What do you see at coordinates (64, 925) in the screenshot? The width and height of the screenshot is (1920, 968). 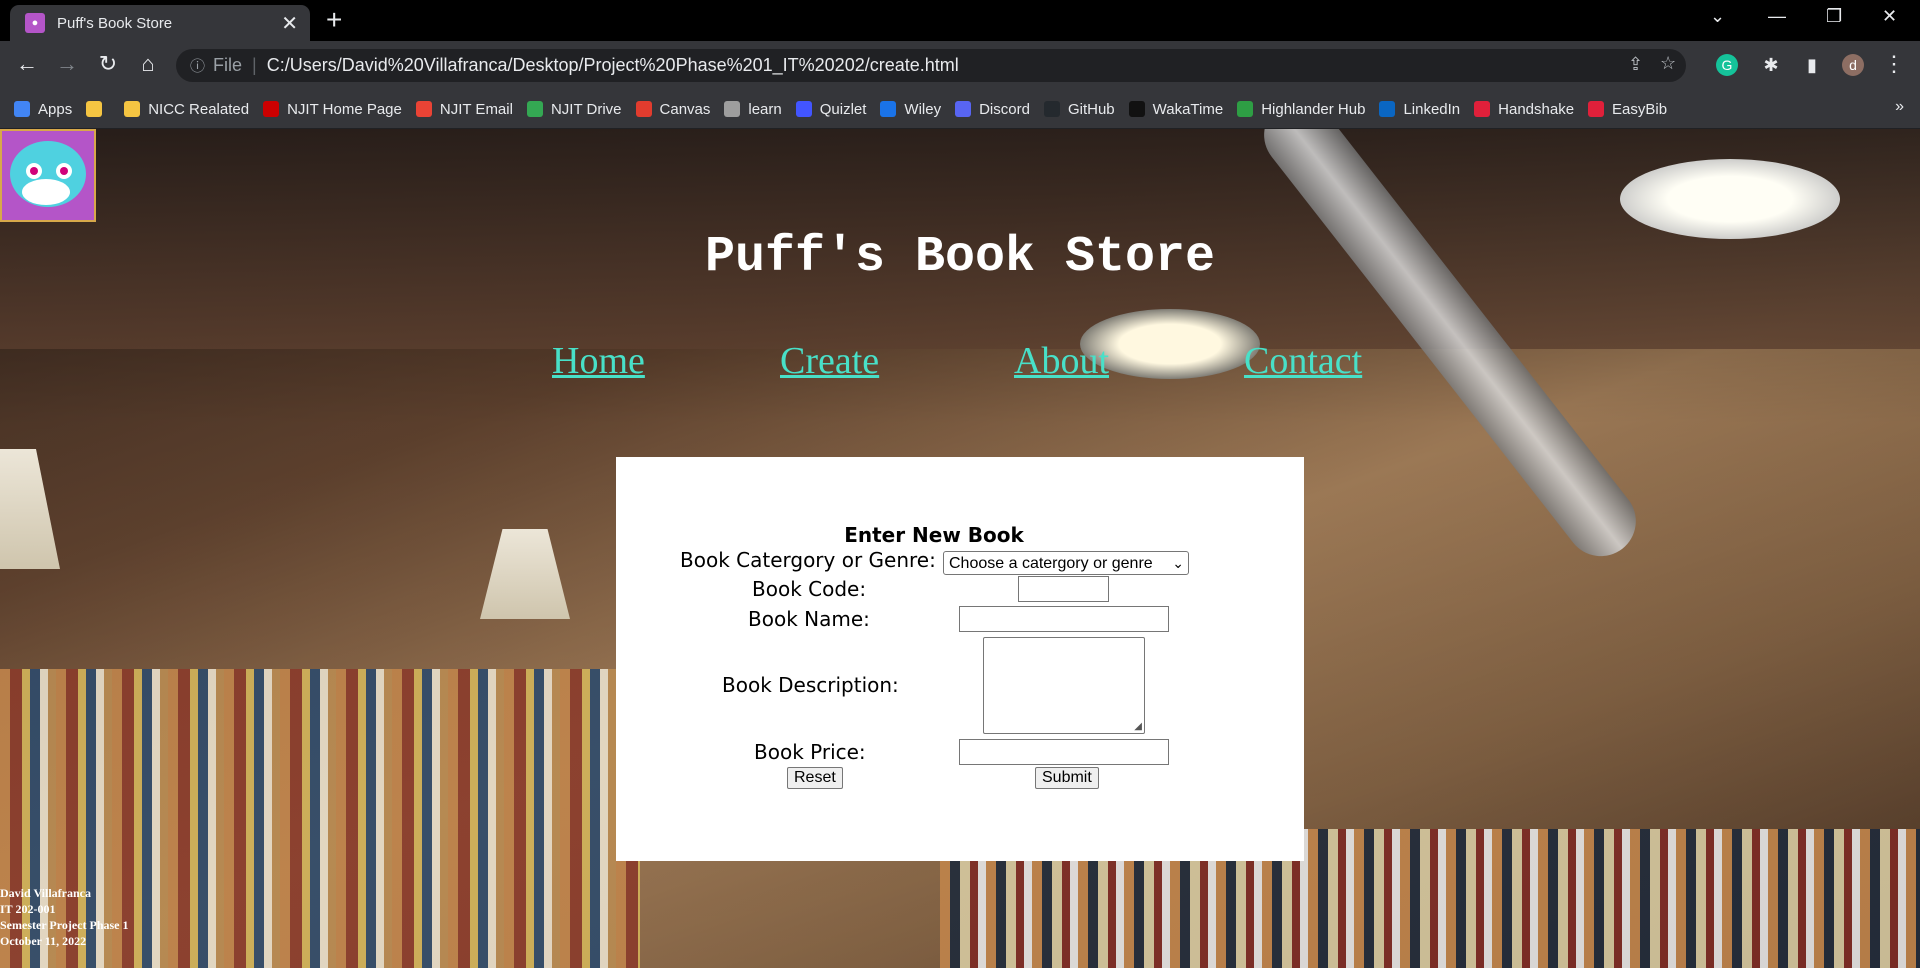 I see `footer-project: Semester Project Phase 1` at bounding box center [64, 925].